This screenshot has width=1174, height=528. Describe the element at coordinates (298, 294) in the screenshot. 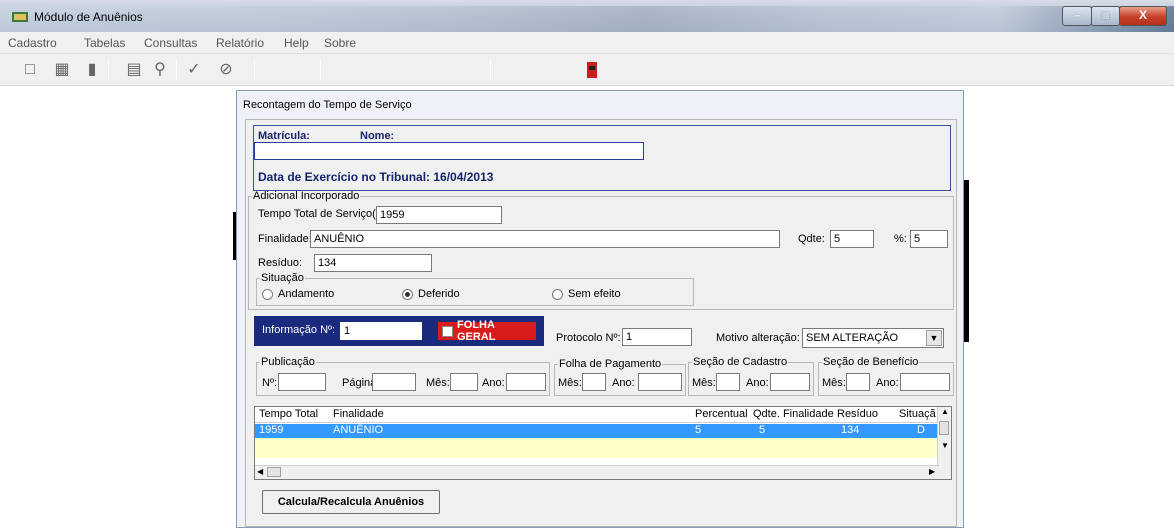

I see `radio-andamento: Andamento` at that location.